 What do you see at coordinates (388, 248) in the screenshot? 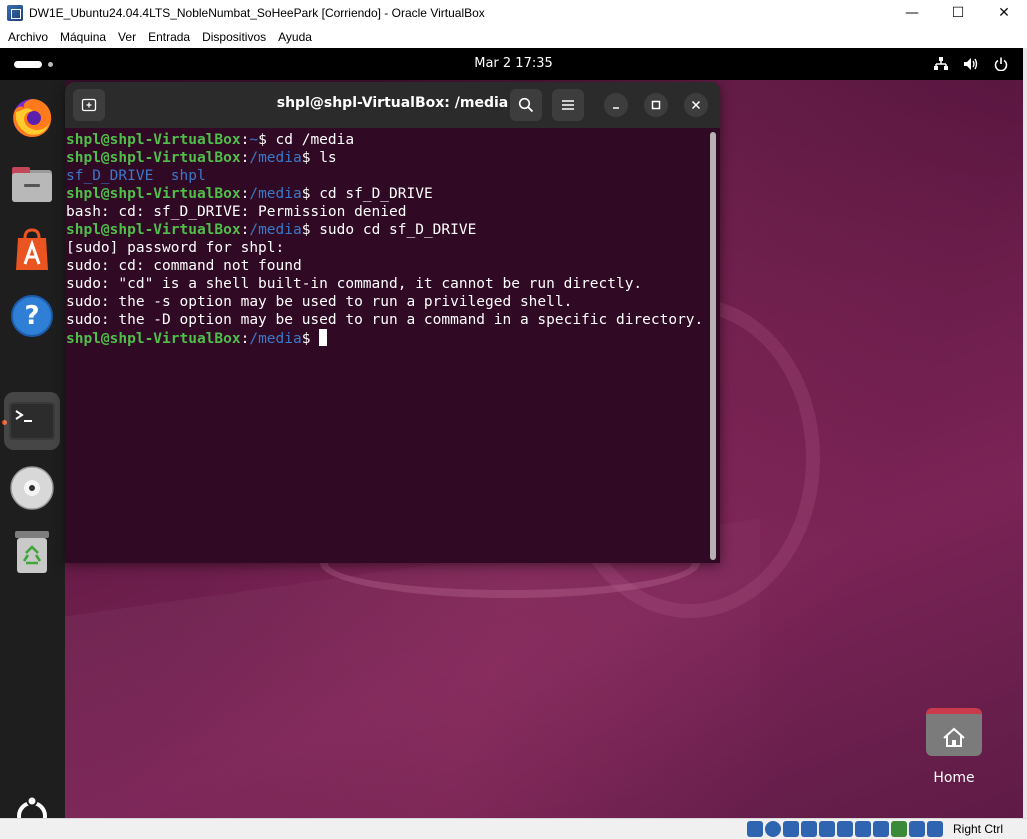
I see `terminal-line: [sudo] password for shpl:` at bounding box center [388, 248].